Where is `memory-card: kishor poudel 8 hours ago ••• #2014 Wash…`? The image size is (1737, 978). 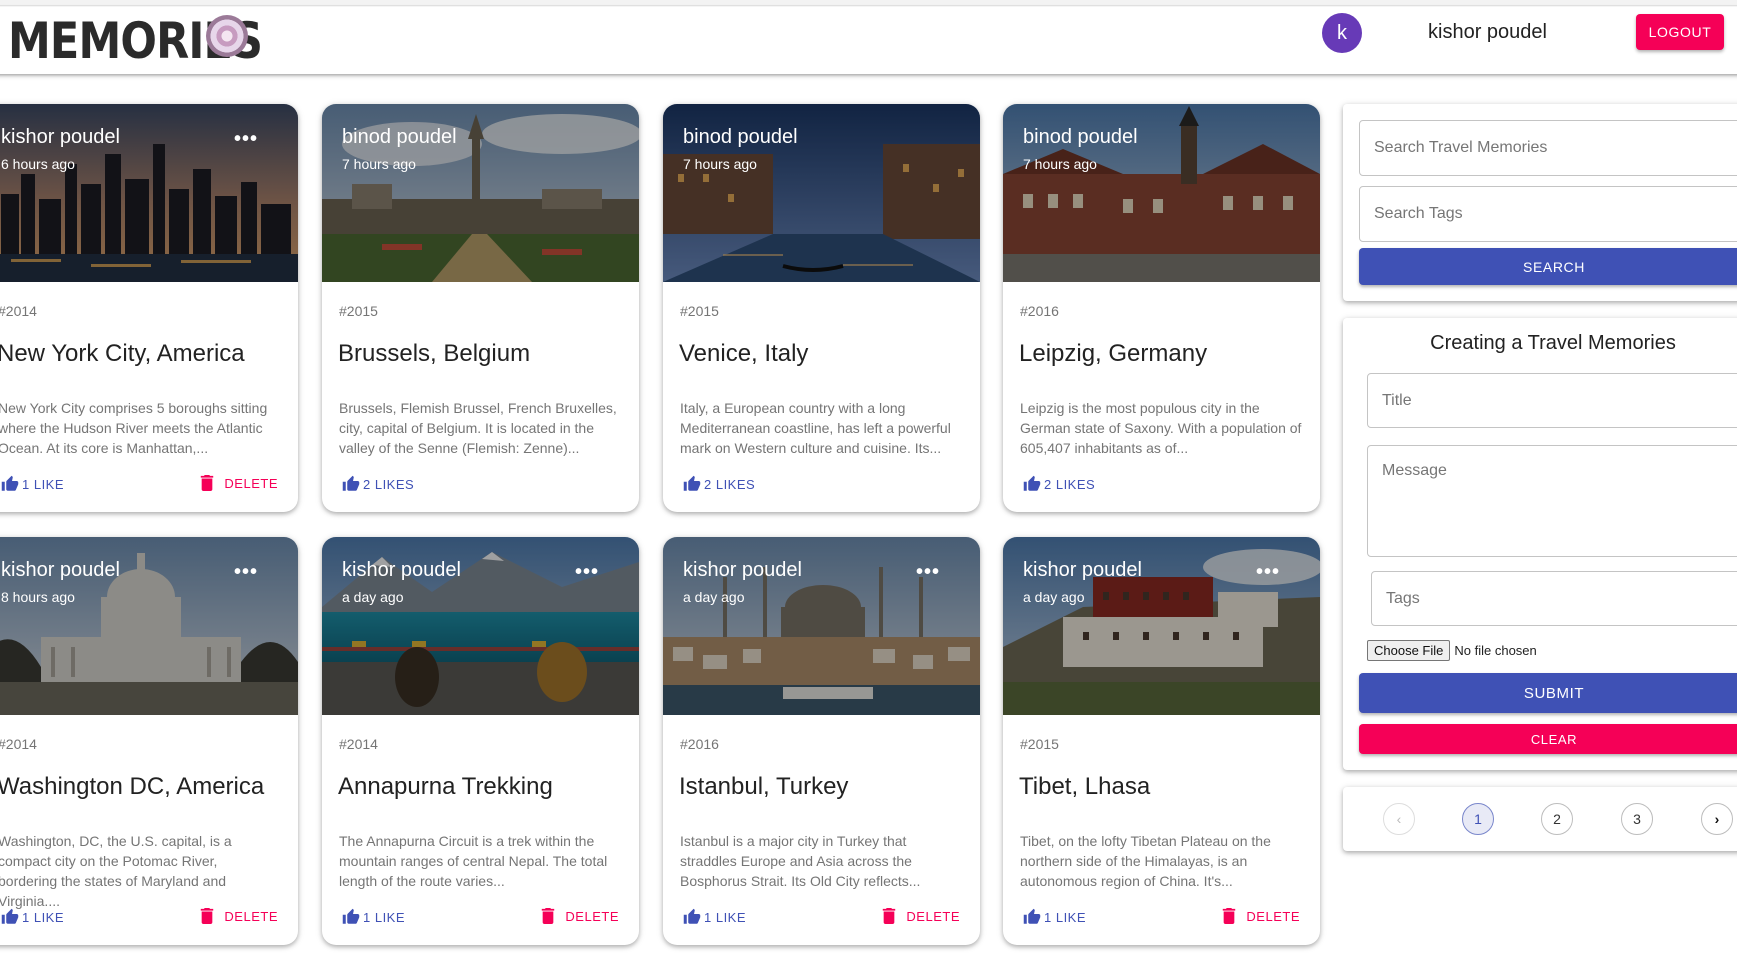
memory-card: kishor poudel 8 hours ago ••• #2014 Wash… is located at coordinates (149, 741).